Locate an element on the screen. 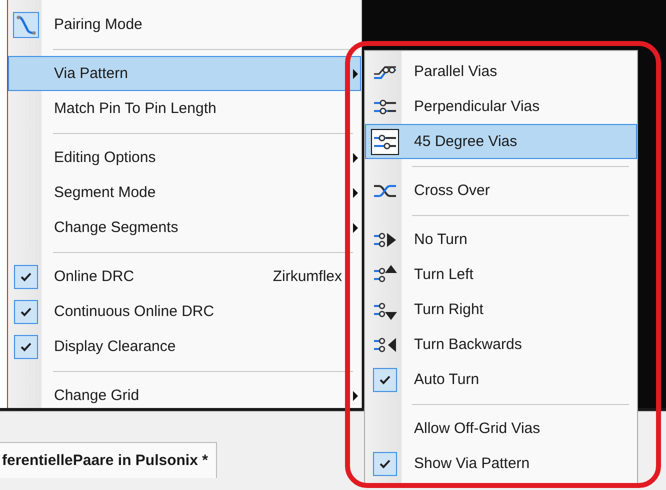 Image resolution: width=666 pixels, height=490 pixels. menu-item: Auto Turn is located at coordinates (501, 379).